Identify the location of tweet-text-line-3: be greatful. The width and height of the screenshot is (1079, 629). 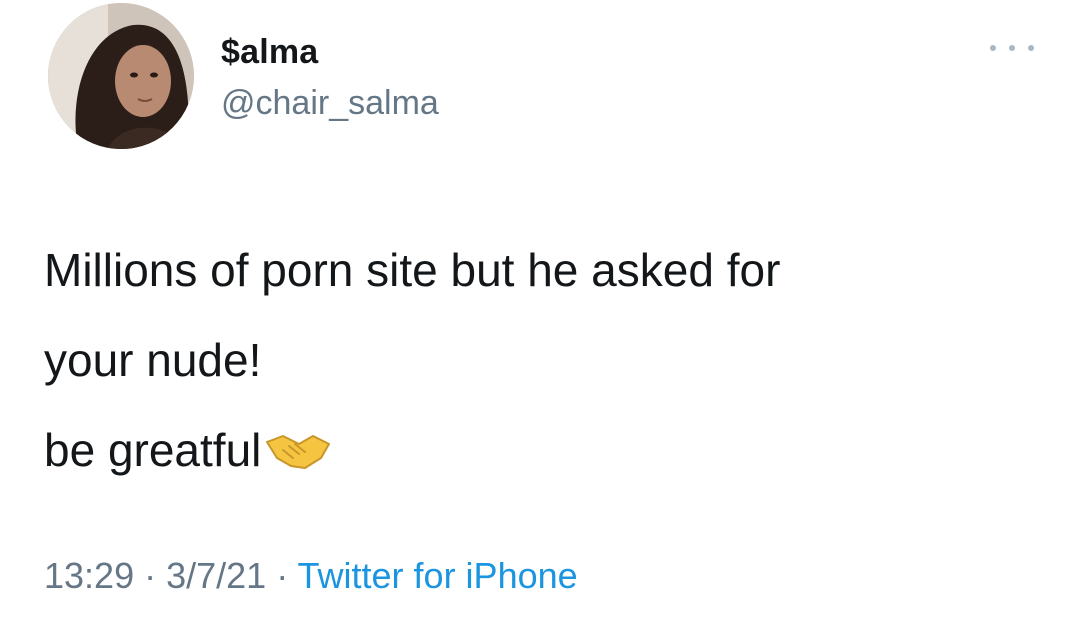
(153, 450).